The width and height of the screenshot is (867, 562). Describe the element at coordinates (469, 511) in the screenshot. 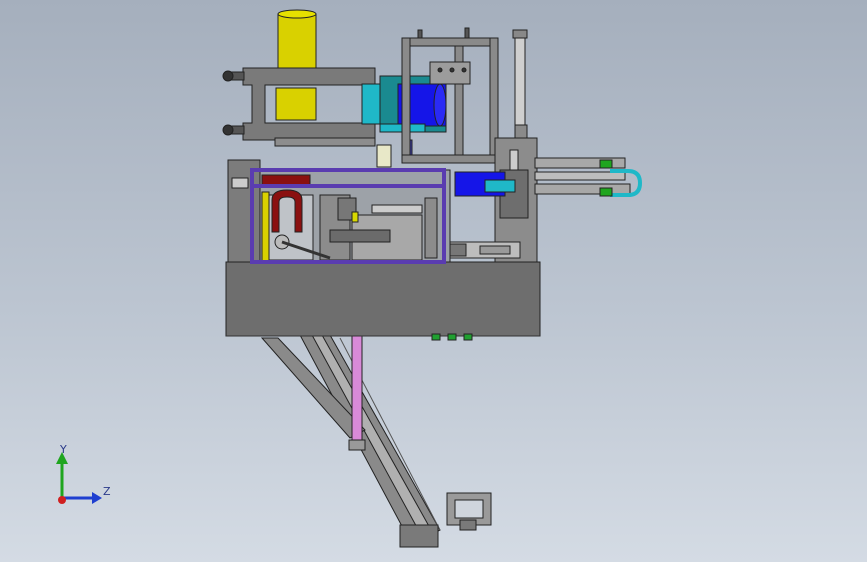

I see `bottom-gripper` at that location.